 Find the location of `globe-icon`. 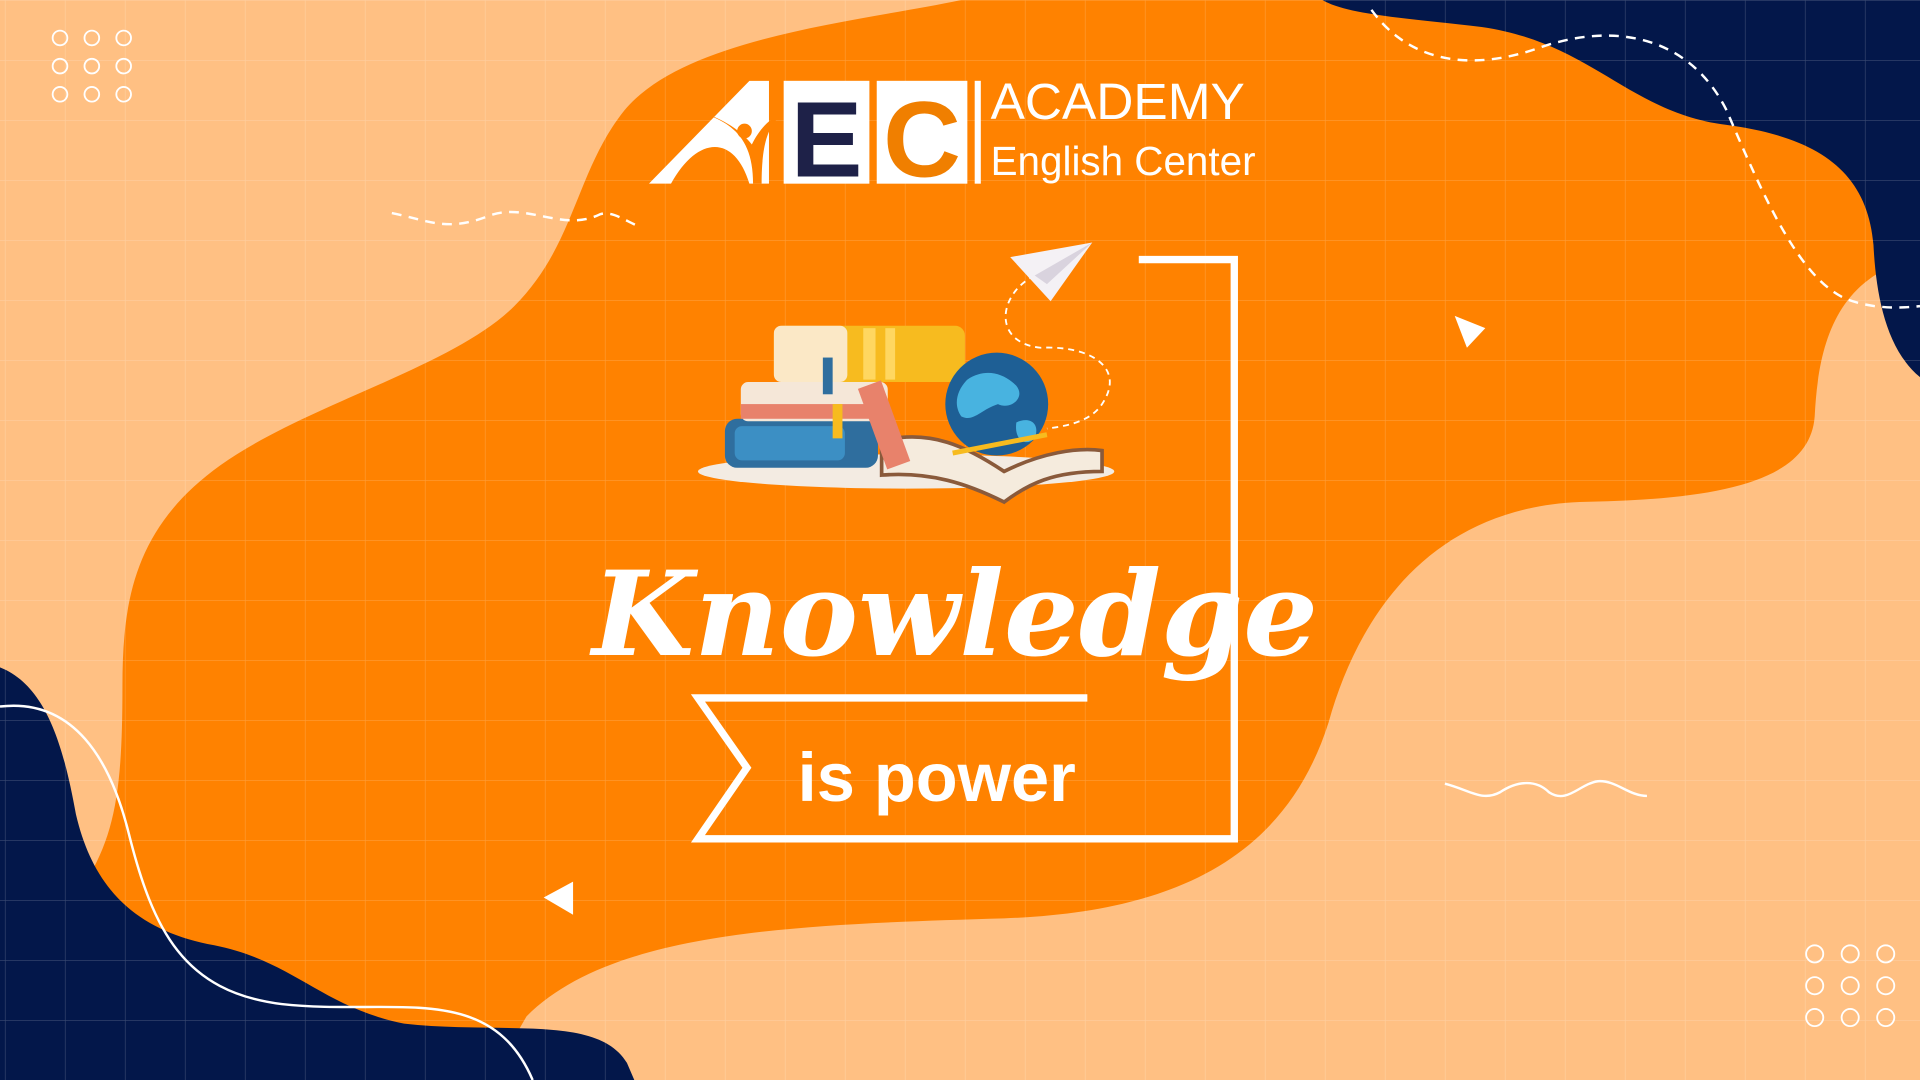

globe-icon is located at coordinates (997, 404).